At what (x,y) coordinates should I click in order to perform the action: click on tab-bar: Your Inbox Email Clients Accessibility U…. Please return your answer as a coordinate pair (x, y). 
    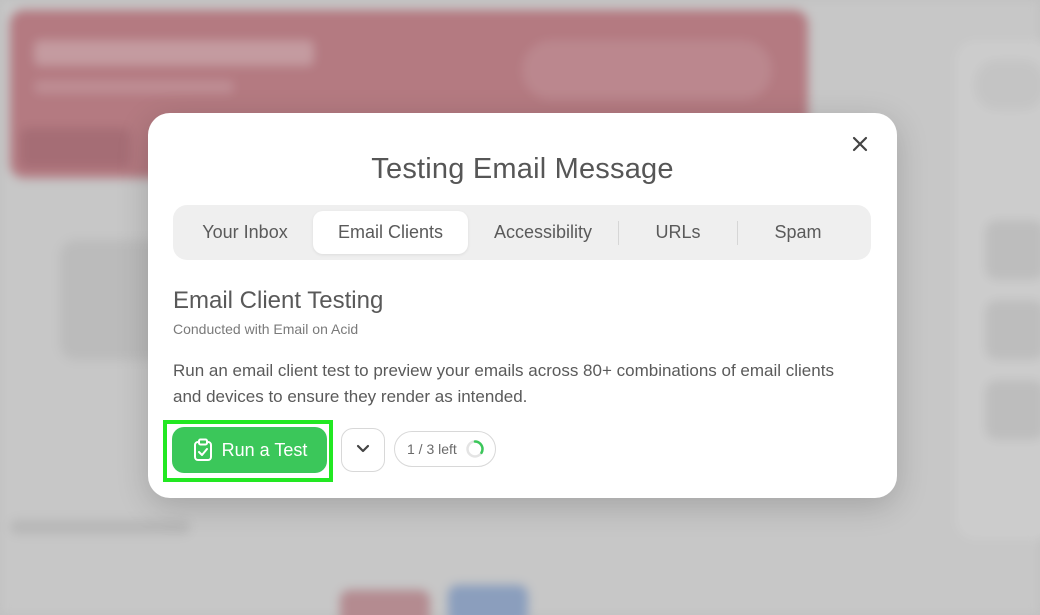
    Looking at the image, I should click on (522, 232).